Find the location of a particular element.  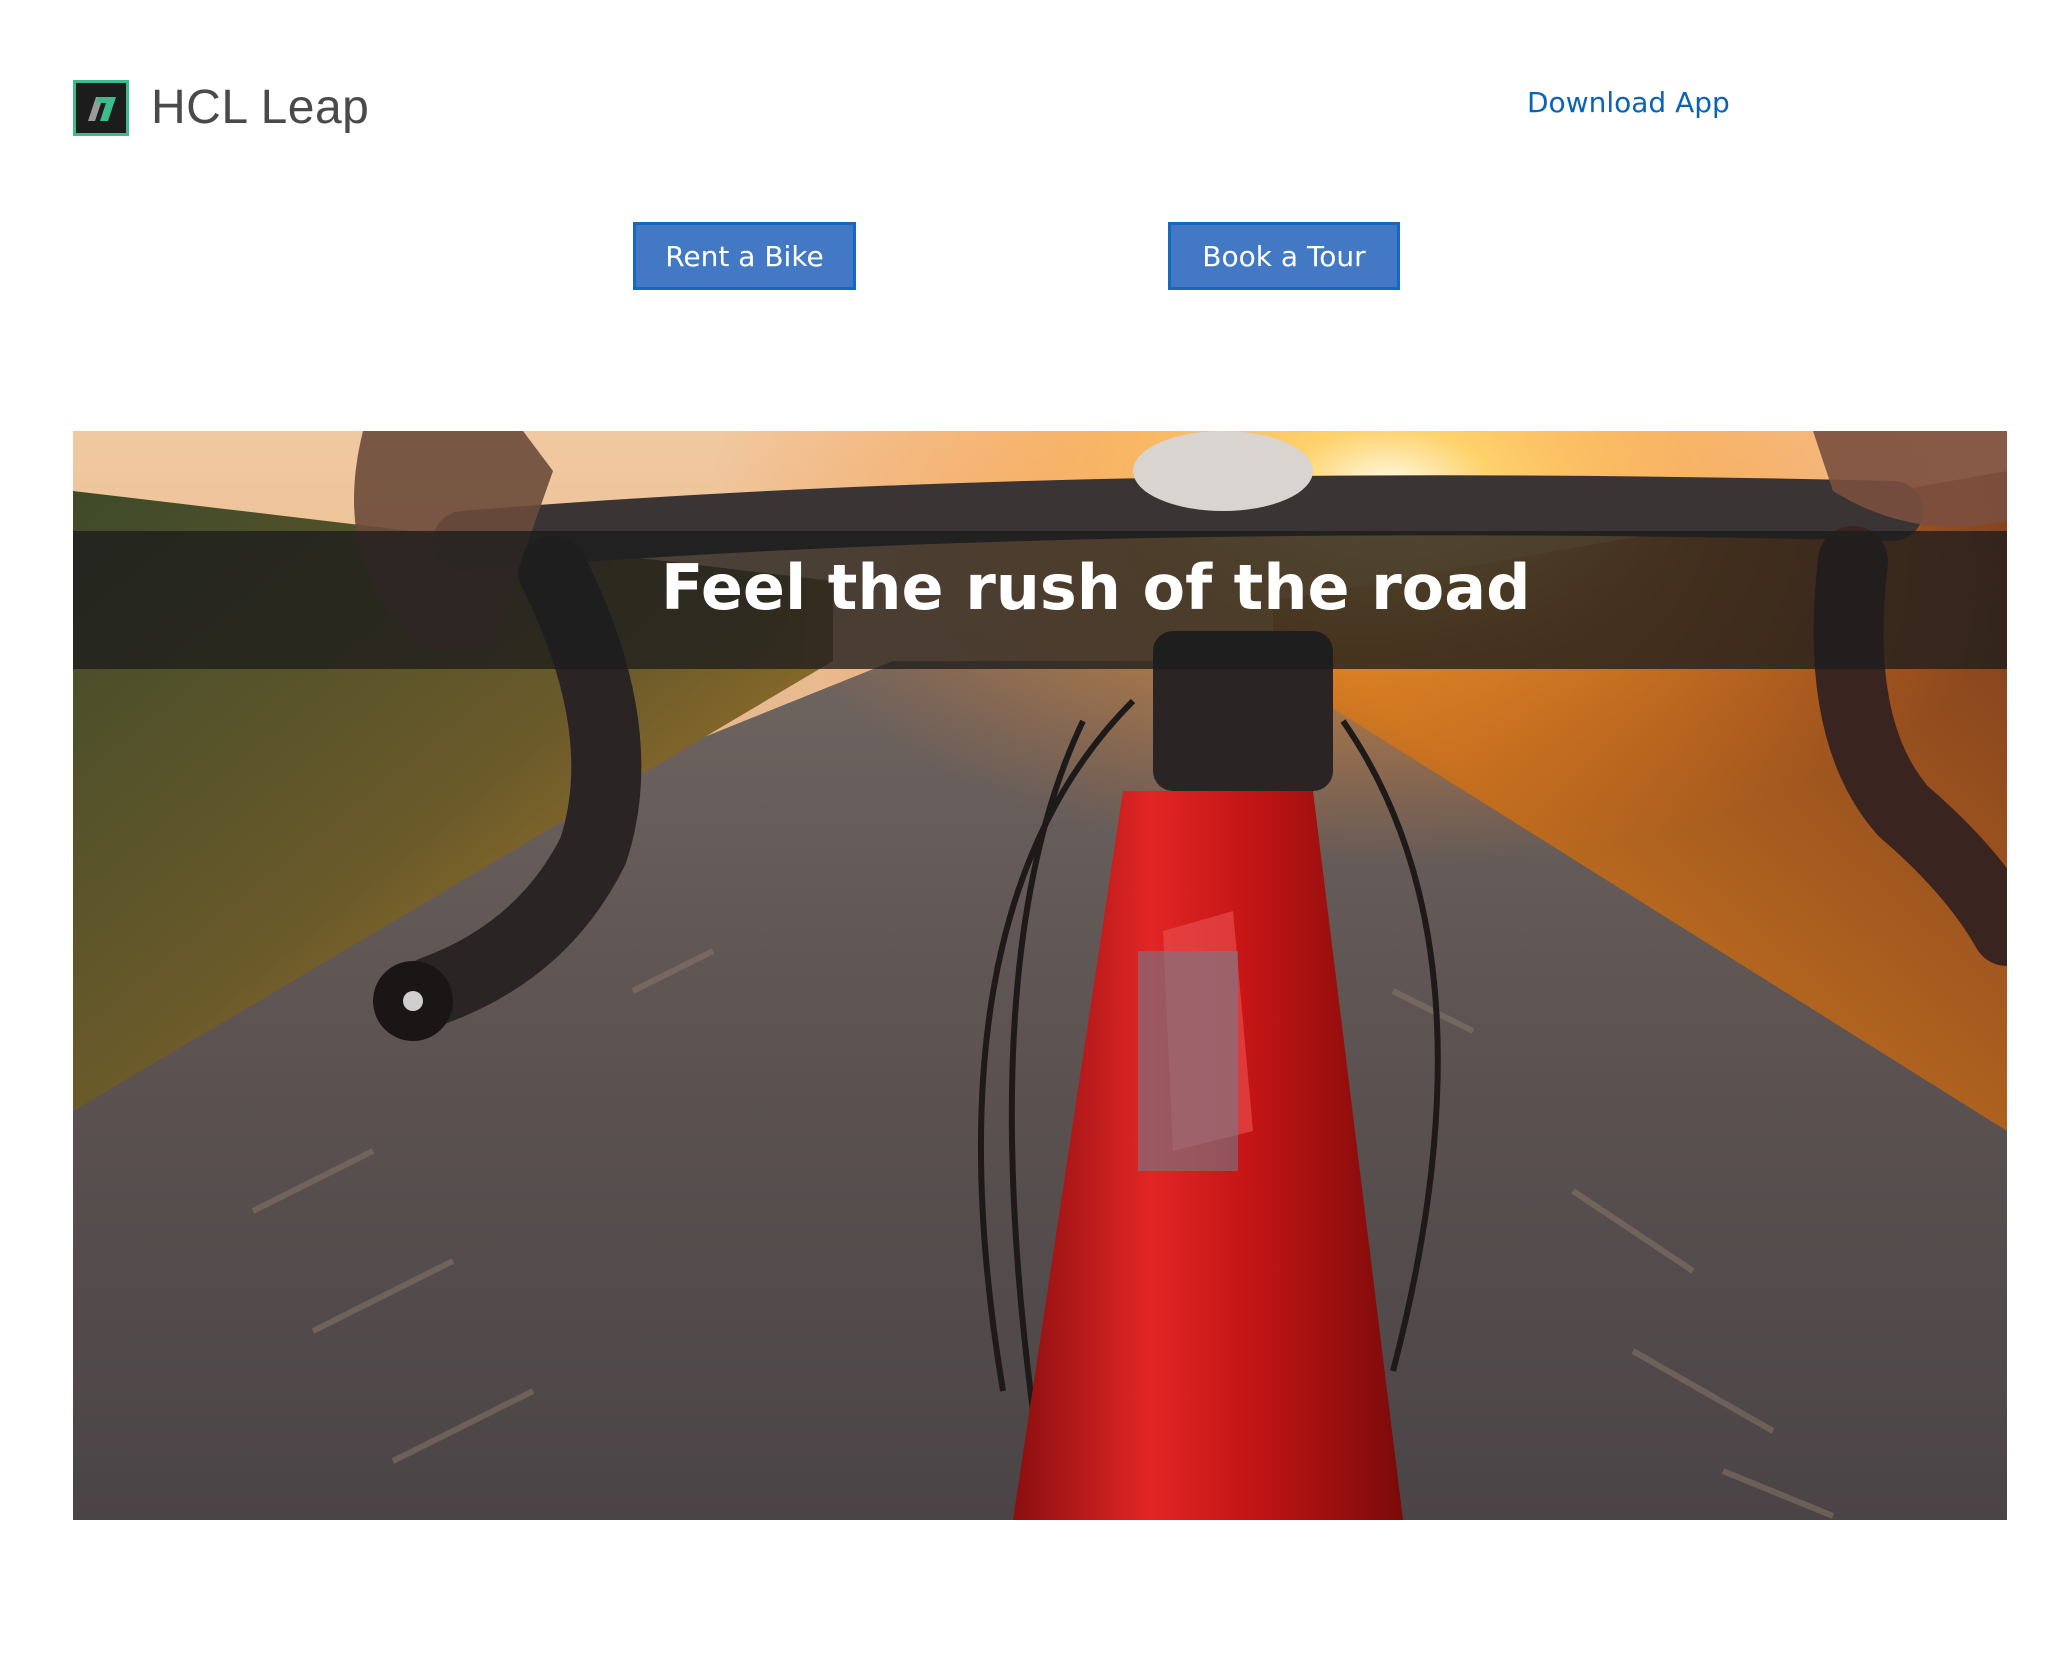

rent-a-bike-button: Rent a Bike is located at coordinates (744, 256).